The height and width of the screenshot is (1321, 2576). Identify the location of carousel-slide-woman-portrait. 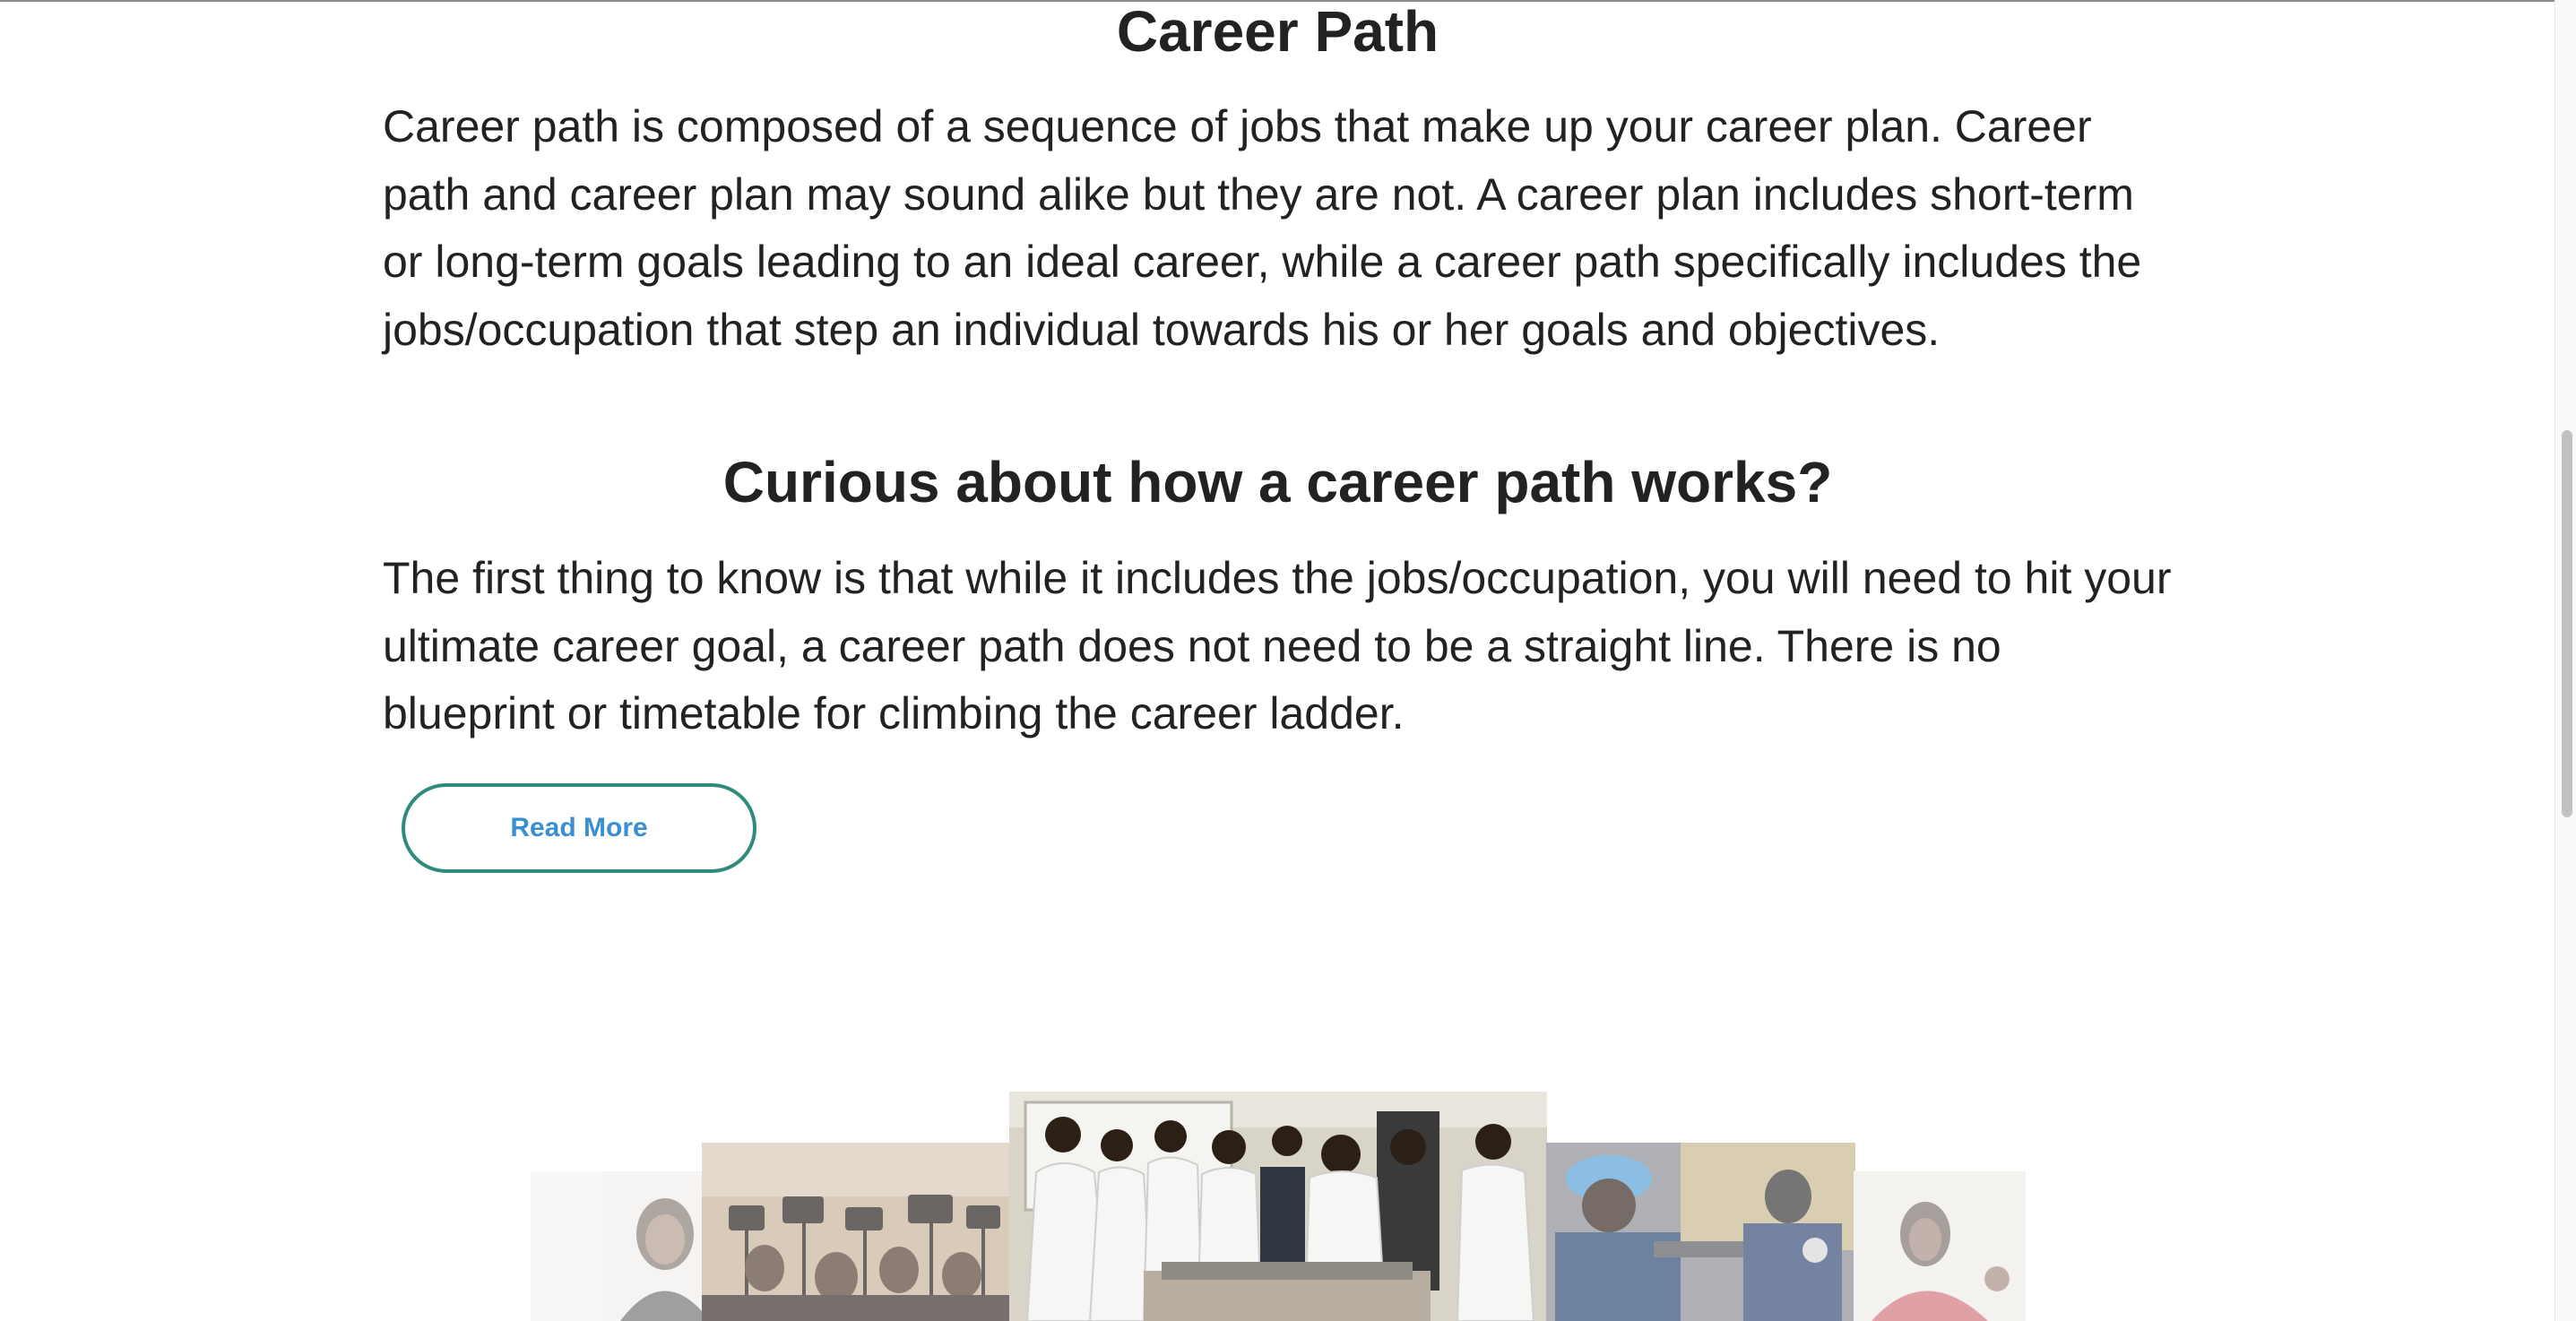
(620, 1246).